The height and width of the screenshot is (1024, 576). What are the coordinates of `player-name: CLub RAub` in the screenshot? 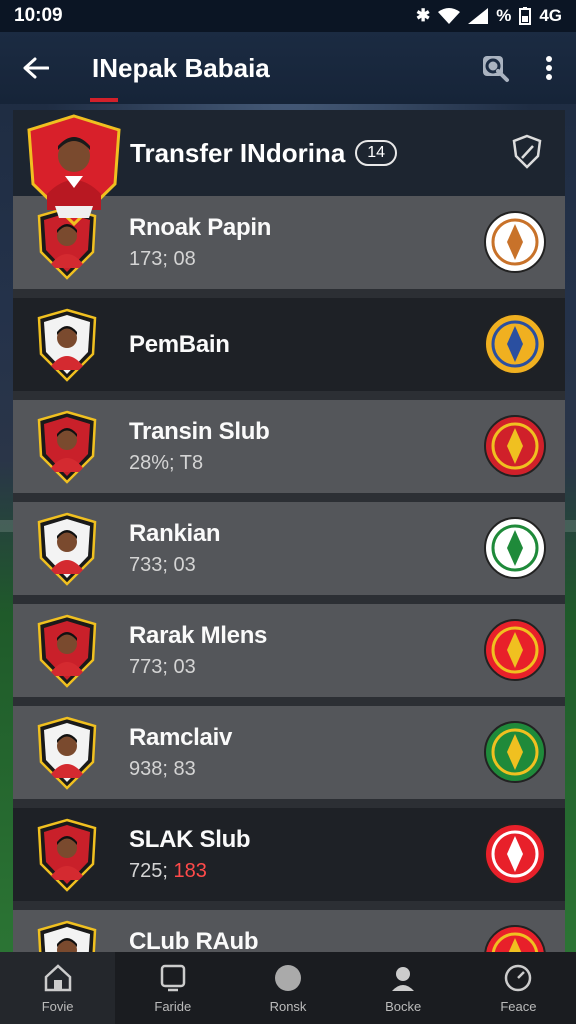 It's located at (194, 940).